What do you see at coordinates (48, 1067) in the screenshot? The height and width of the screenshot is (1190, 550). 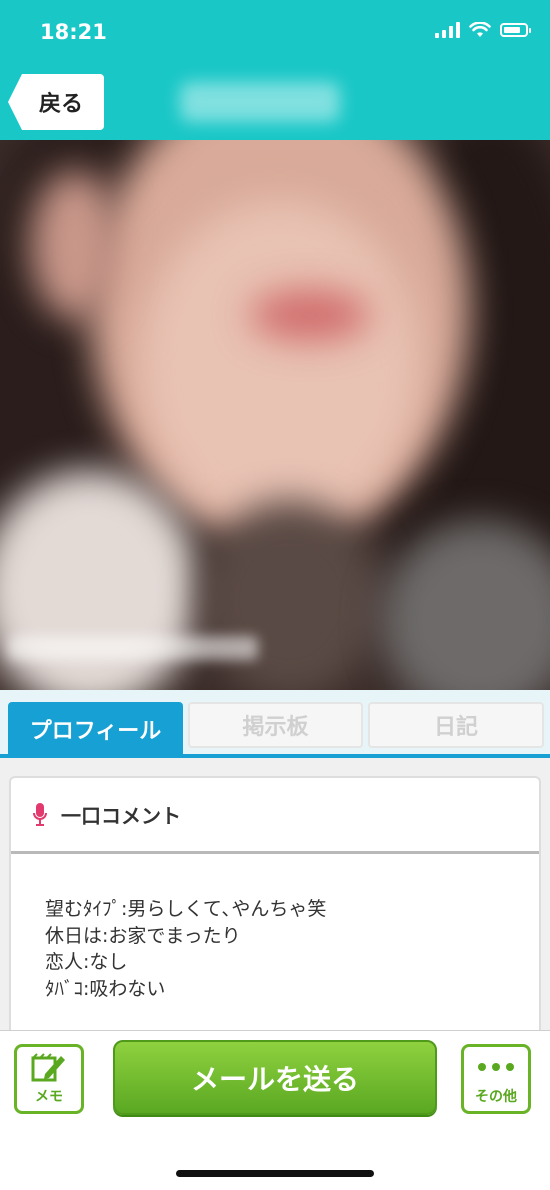 I see `memo-icon` at bounding box center [48, 1067].